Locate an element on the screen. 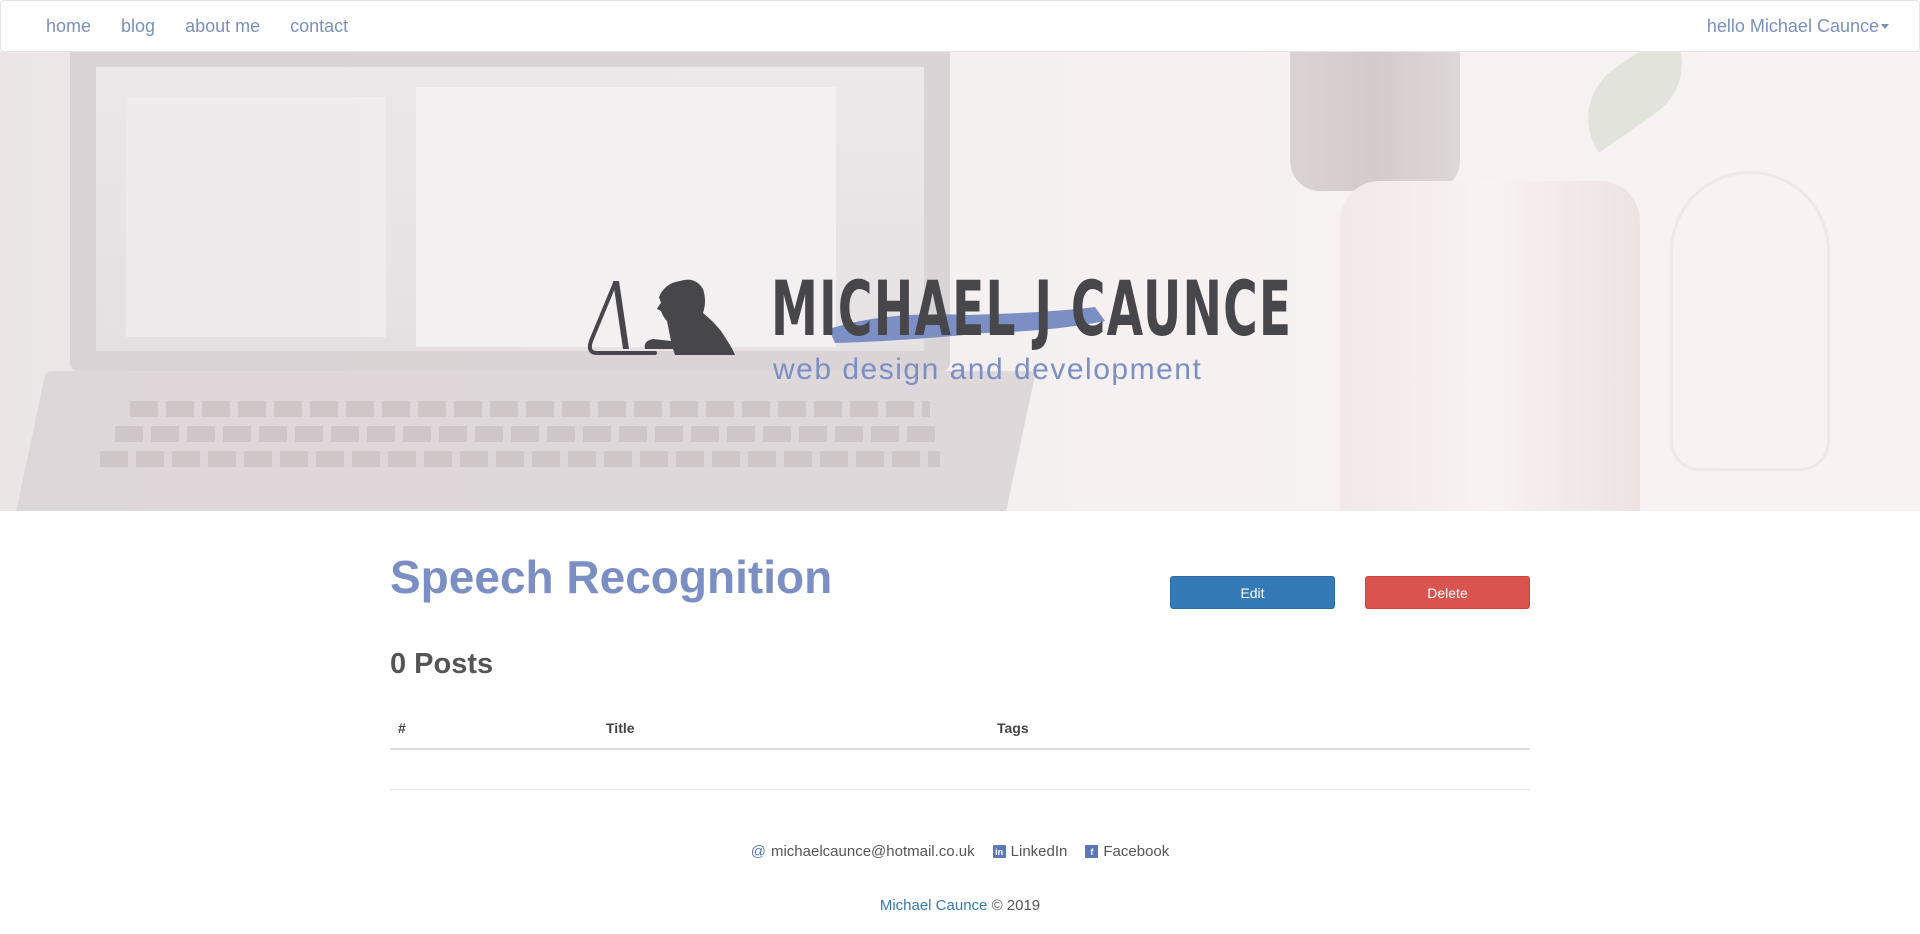 Image resolution: width=1920 pixels, height=934 pixels. footer-linkedin-label: LinkedIn is located at coordinates (1039, 851).